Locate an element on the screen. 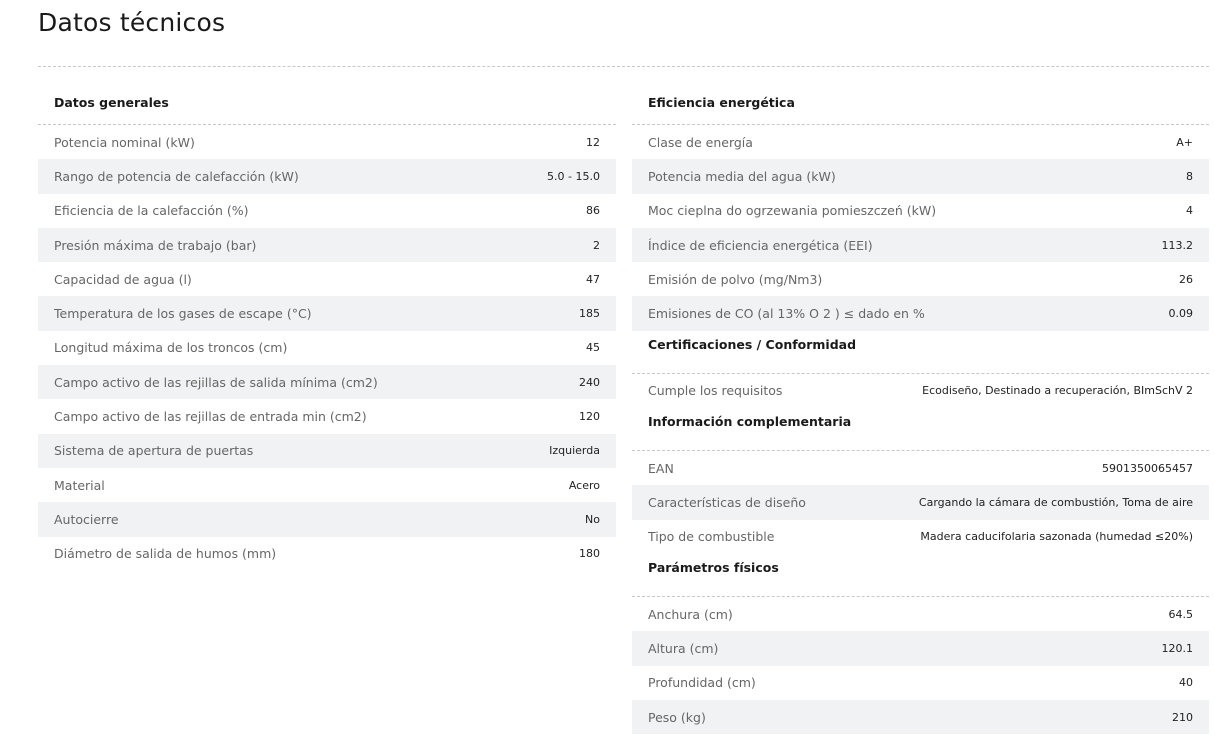 Image resolution: width=1215 pixels, height=756 pixels. spec-value: No is located at coordinates (592, 519).